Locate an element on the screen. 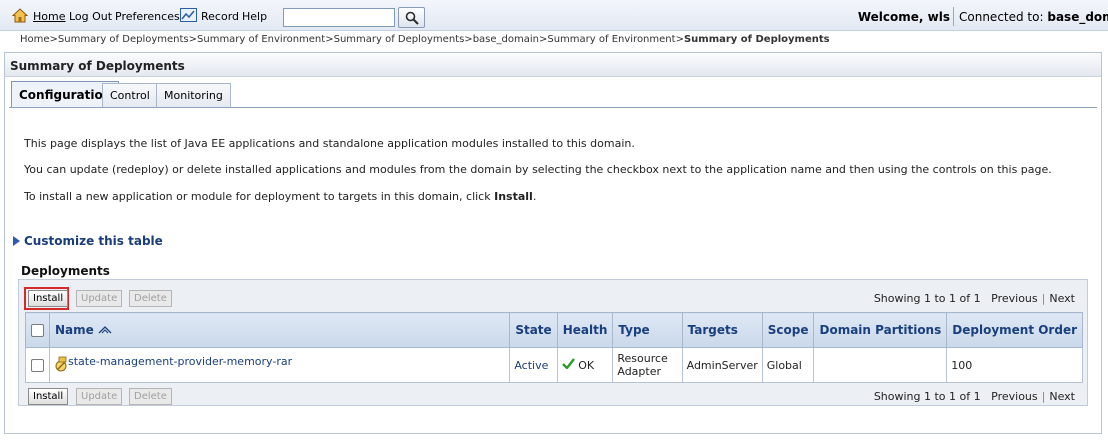  delete-button-bottom: Delete is located at coordinates (150, 396).